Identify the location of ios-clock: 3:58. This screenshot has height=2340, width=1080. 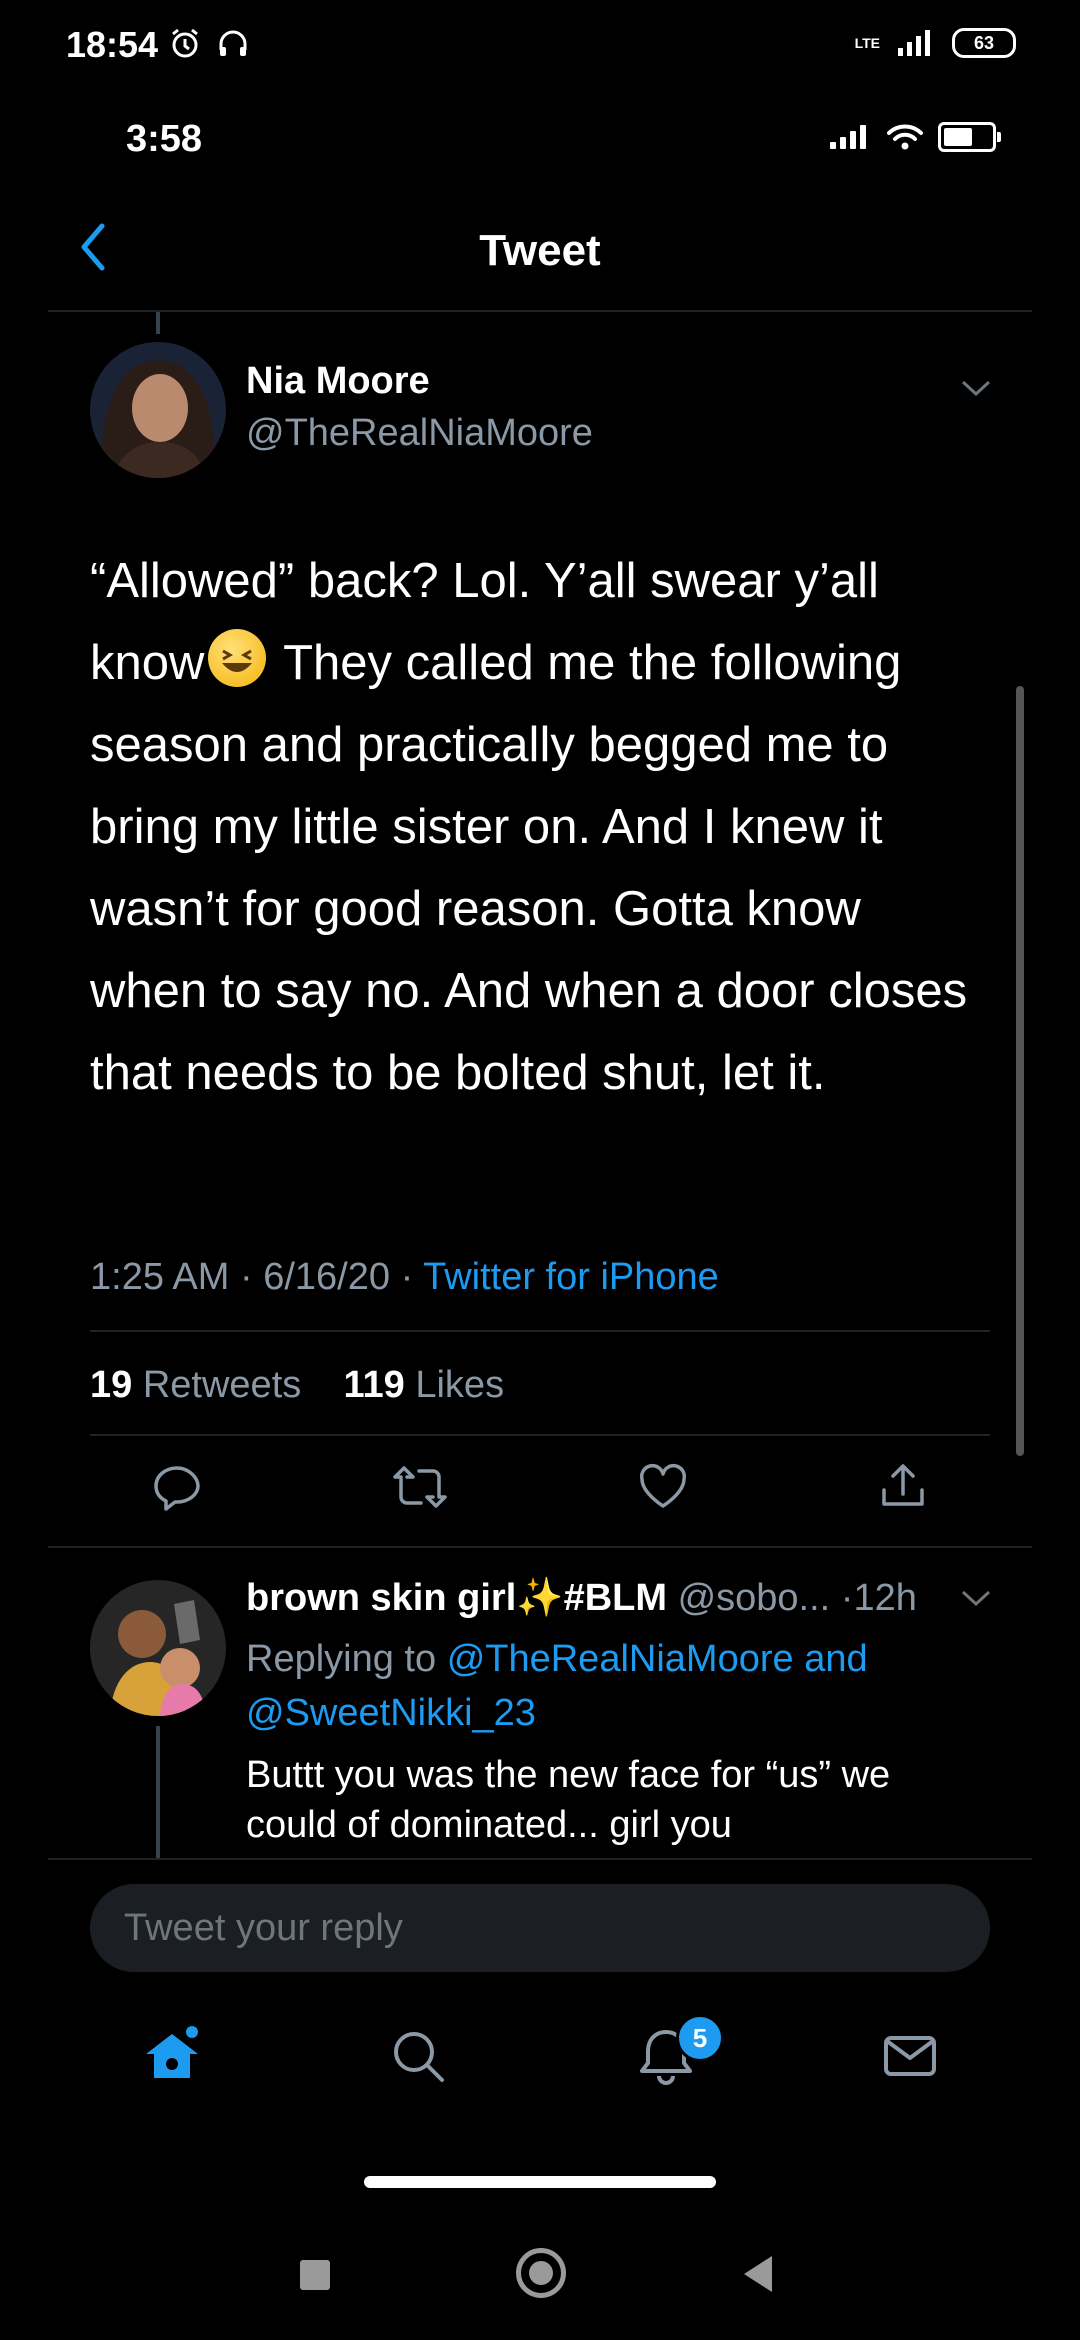
(164, 139).